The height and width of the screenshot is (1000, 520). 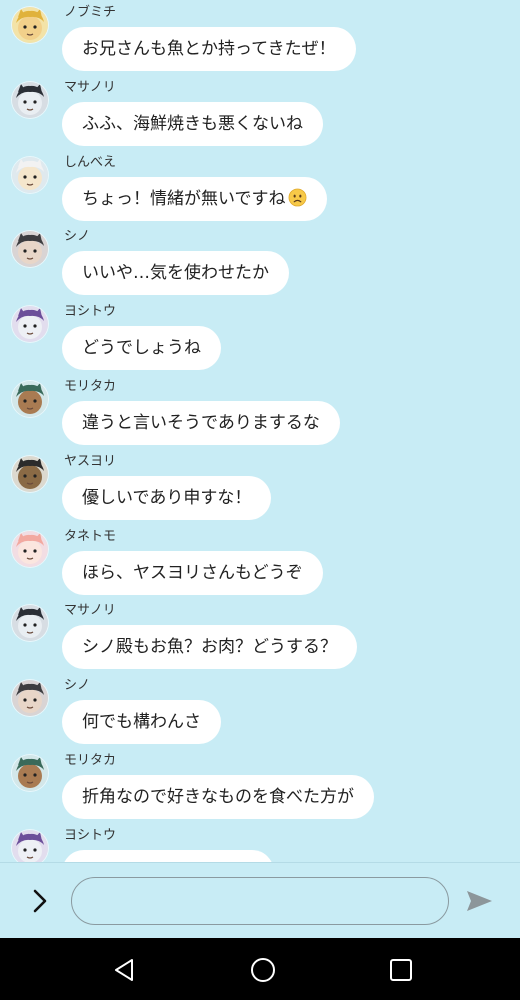 I want to click on message-bubble: ふふ、海鮮焼きも悪くないね, so click(x=192, y=123).